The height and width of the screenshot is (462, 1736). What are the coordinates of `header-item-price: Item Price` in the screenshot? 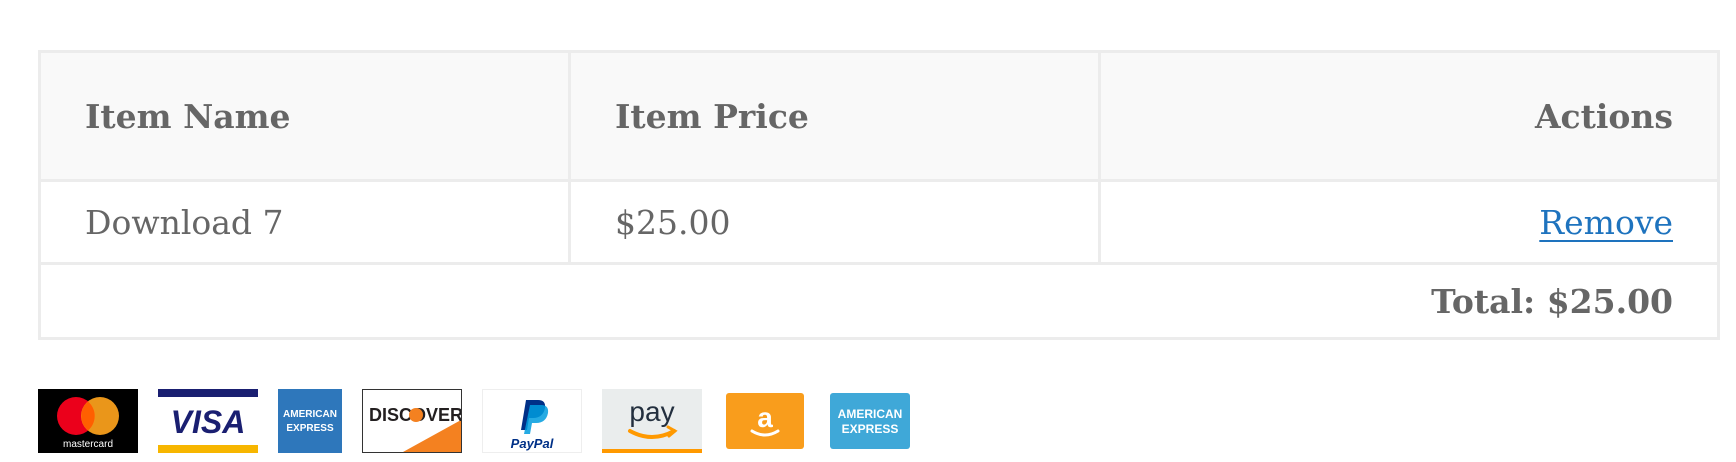 It's located at (834, 116).